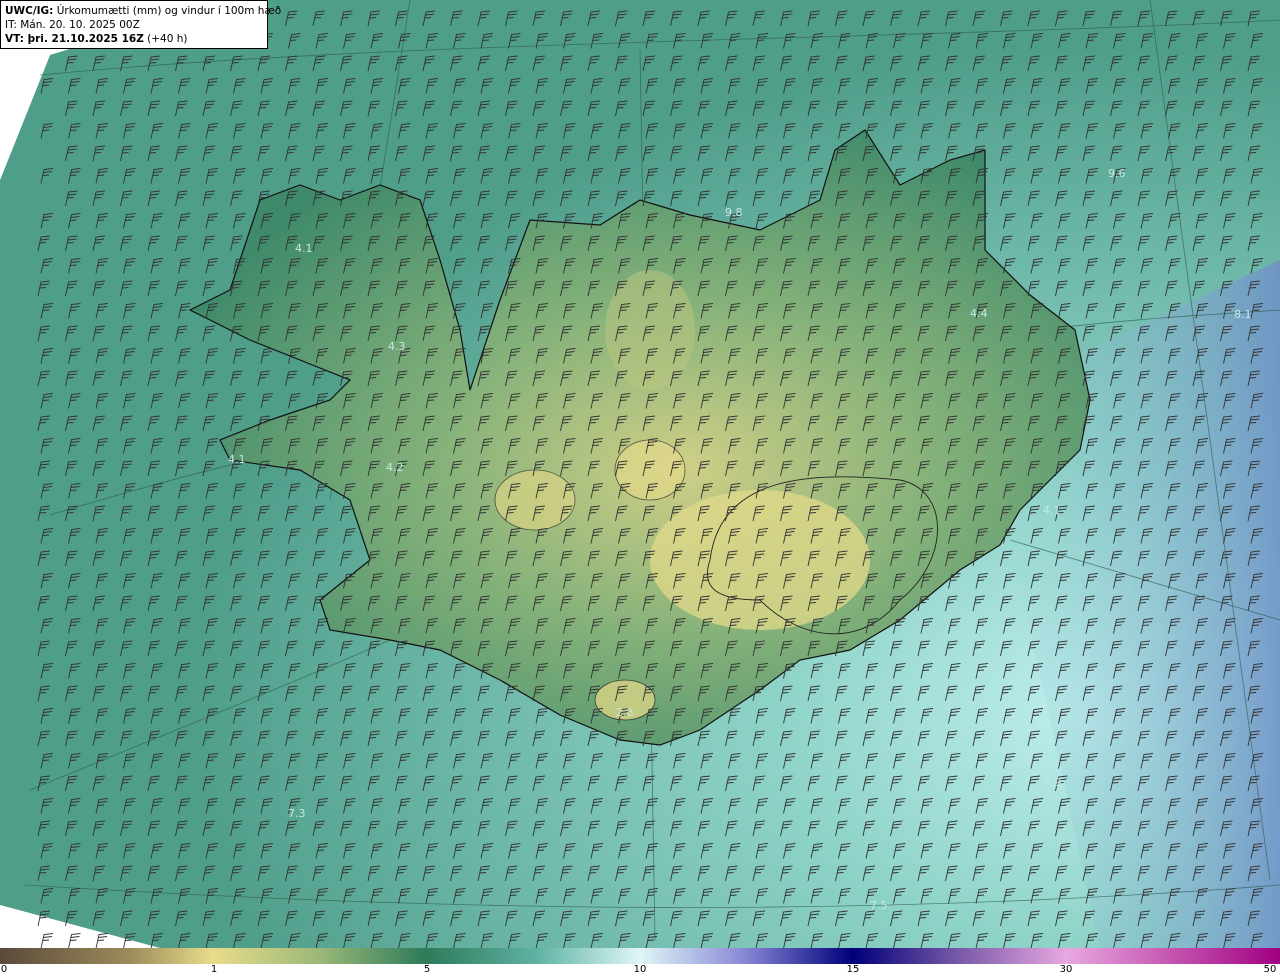 The height and width of the screenshot is (978, 1280). What do you see at coordinates (29, 11) in the screenshot?
I see `model-label: UWC/IG:` at bounding box center [29, 11].